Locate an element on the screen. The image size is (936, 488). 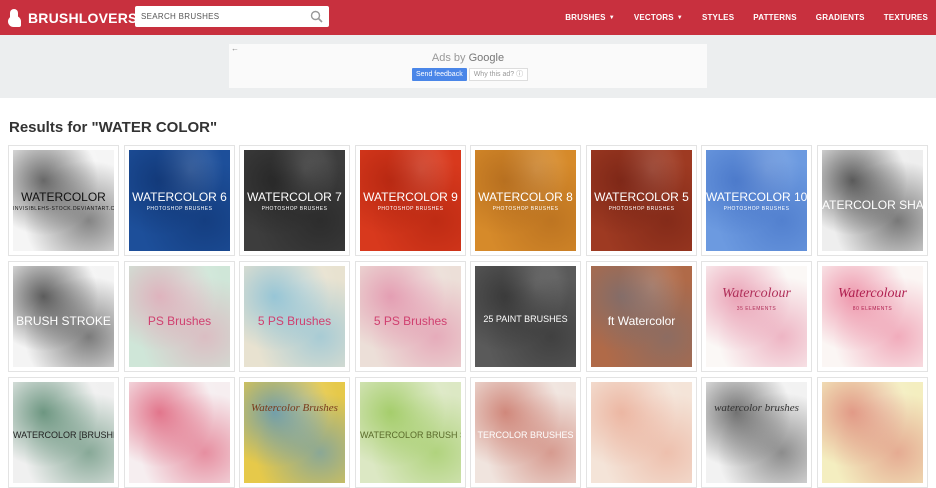
thumbnail-image: WATERCOLOR [BRUSHES] is located at coordinates (63, 432).